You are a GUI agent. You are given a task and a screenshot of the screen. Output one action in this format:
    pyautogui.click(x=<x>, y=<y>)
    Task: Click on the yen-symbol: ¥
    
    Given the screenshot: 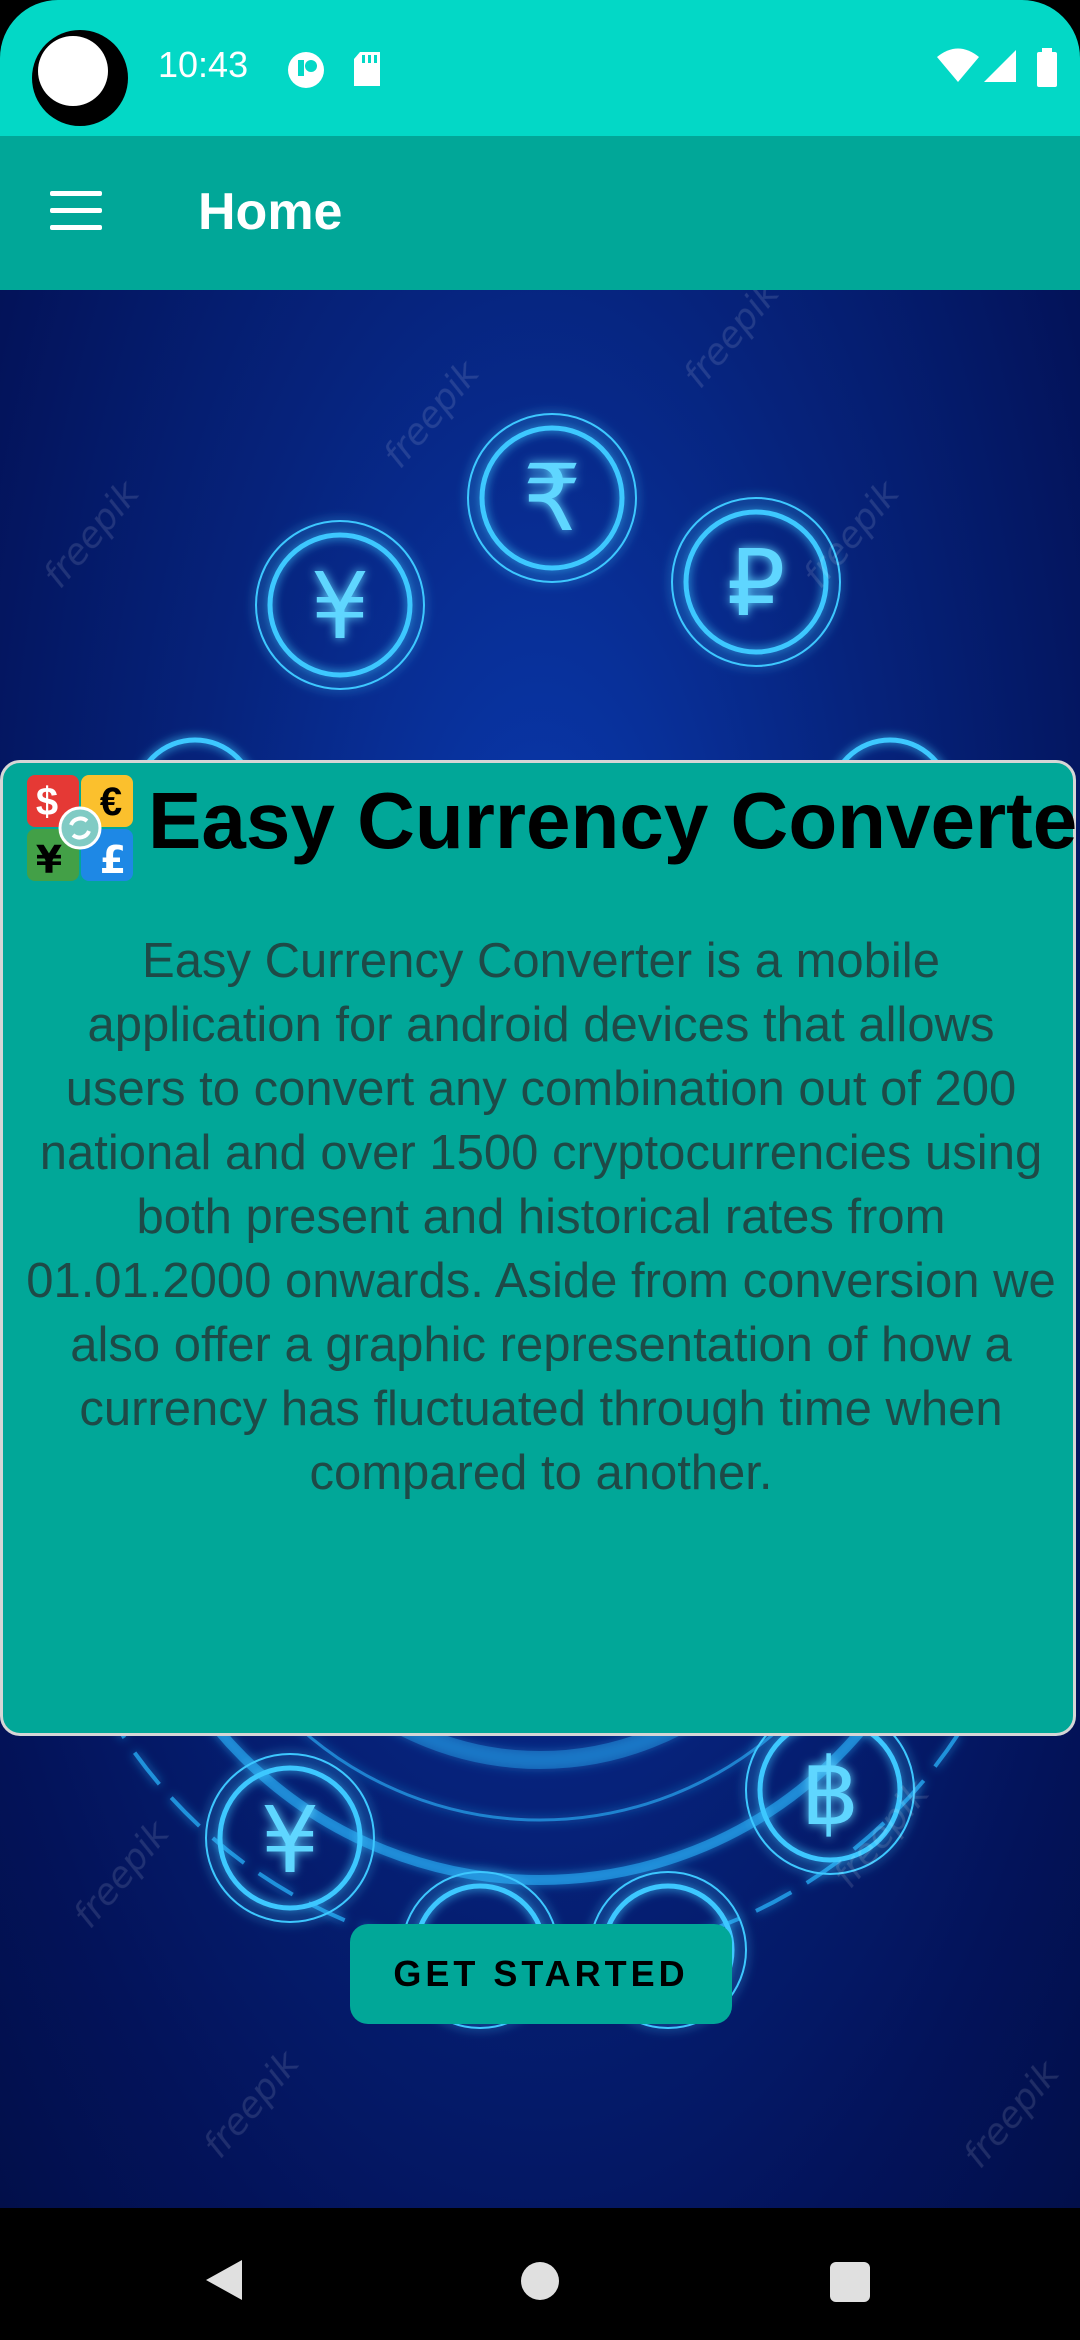 What is the action you would take?
    pyautogui.click(x=340, y=606)
    